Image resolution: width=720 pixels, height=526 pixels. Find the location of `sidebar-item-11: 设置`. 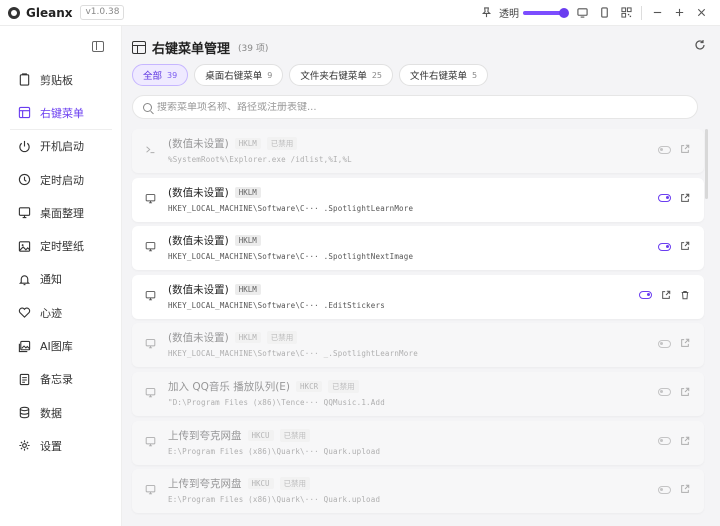

sidebar-item-11: 设置 is located at coordinates (61, 445).